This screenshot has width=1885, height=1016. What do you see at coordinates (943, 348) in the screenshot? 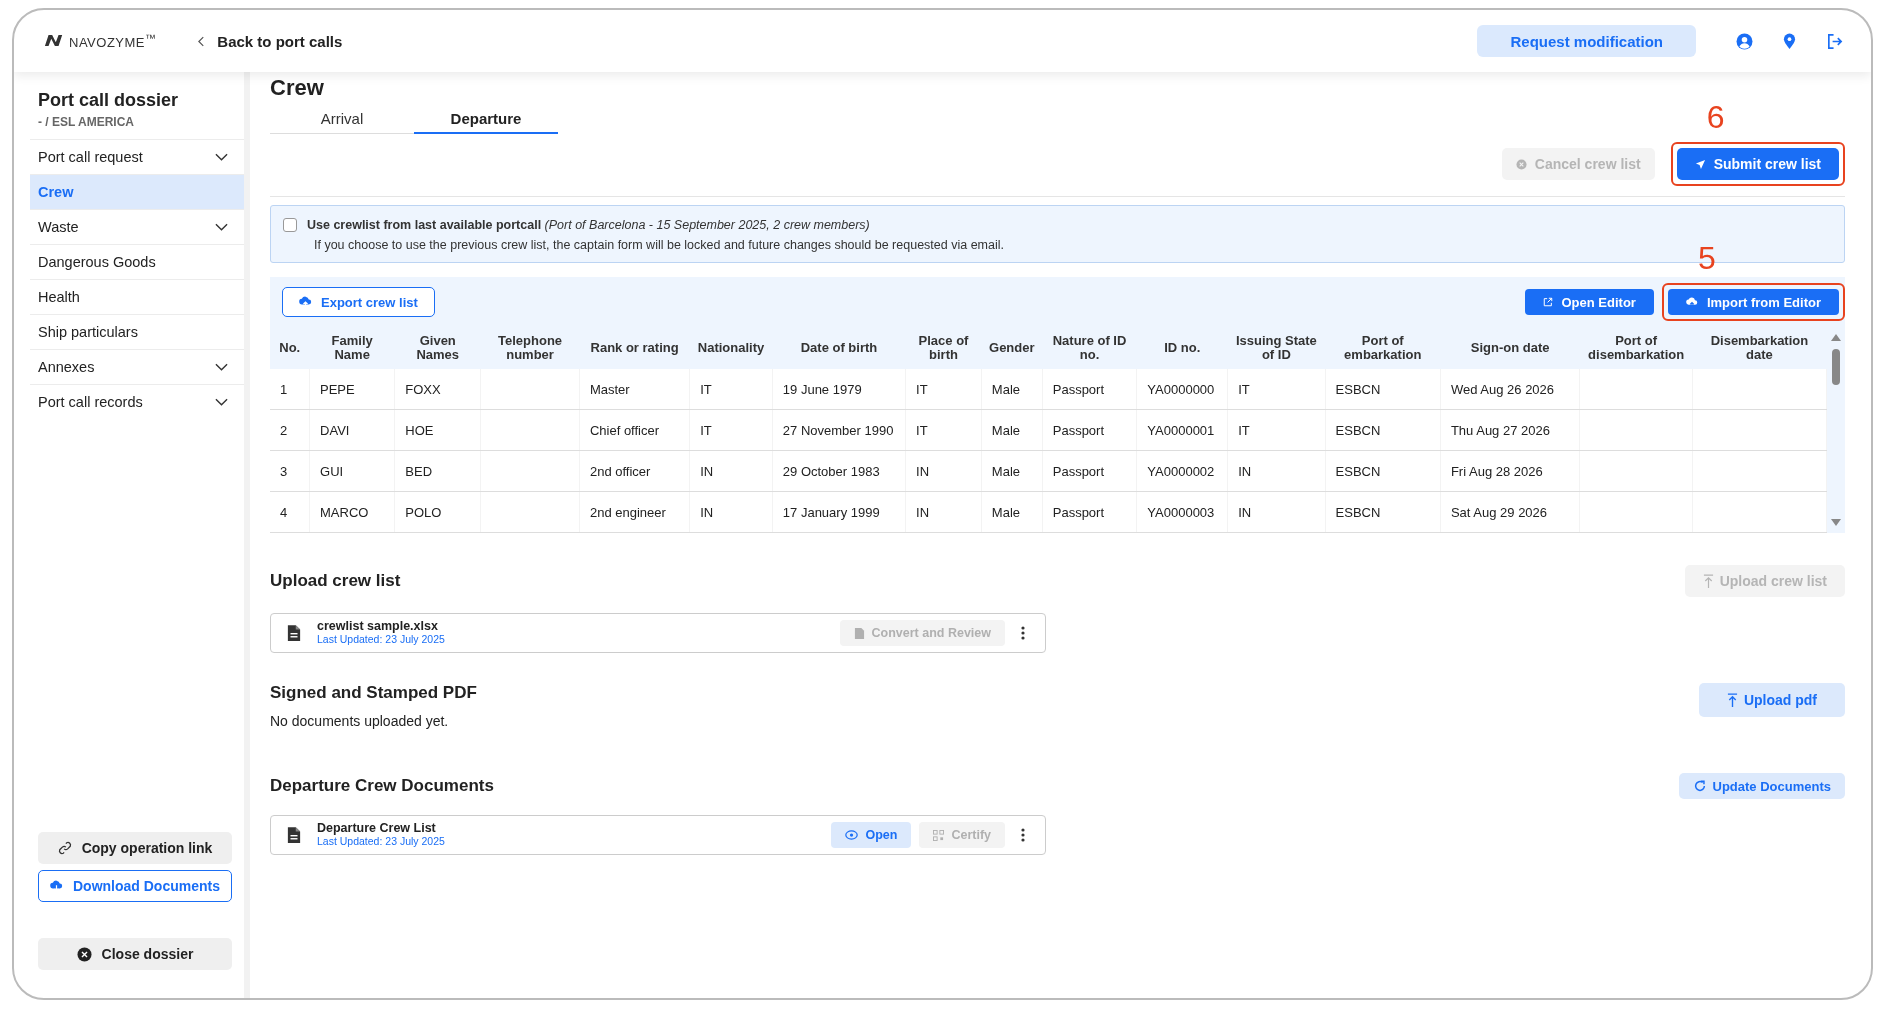
I see `column-header: Place of birth` at bounding box center [943, 348].